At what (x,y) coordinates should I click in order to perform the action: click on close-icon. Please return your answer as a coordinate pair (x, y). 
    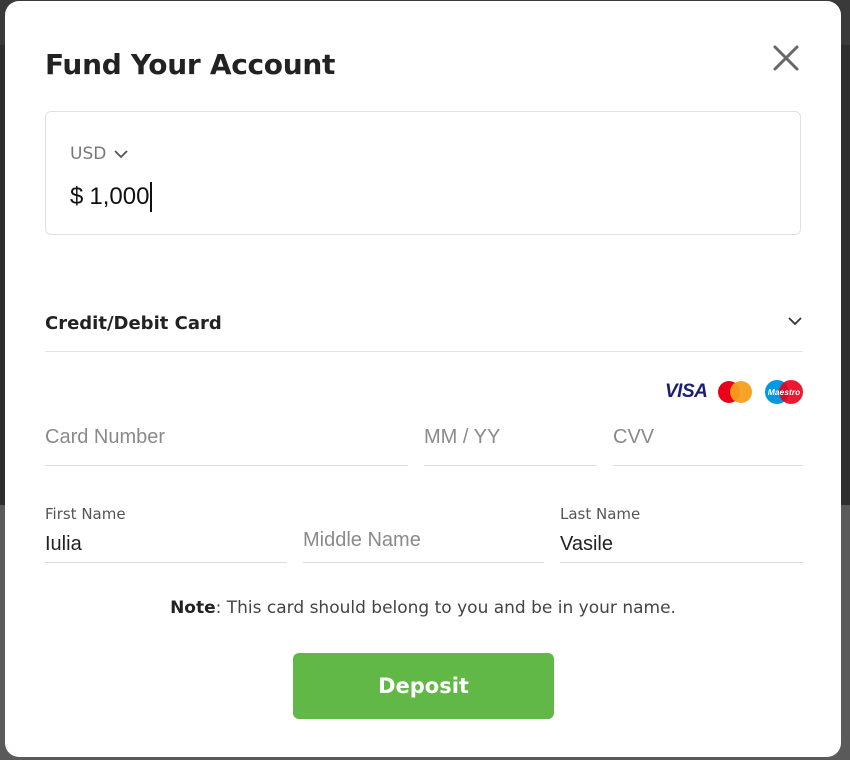
    Looking at the image, I should click on (786, 58).